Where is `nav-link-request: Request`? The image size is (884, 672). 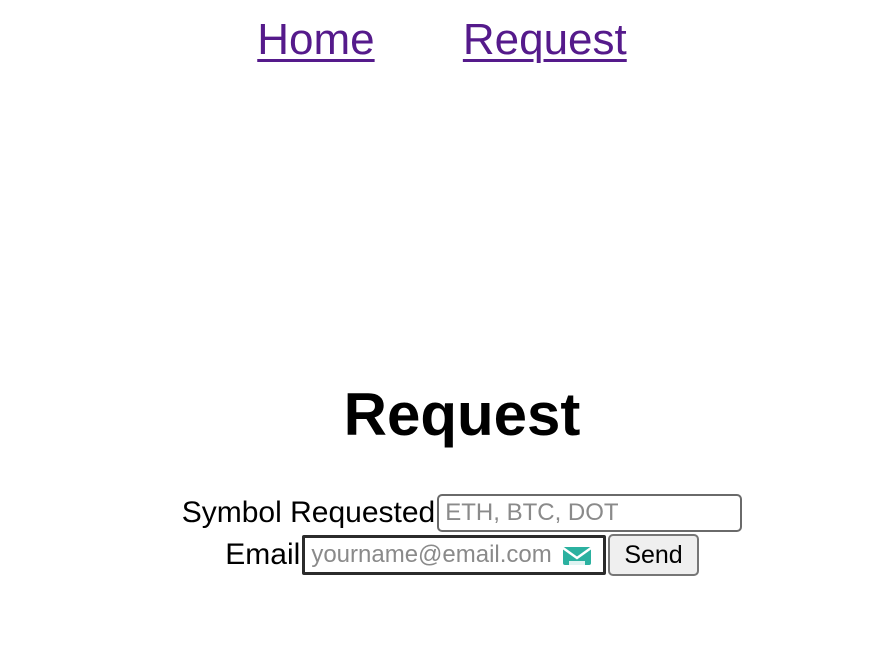
nav-link-request: Request is located at coordinates (545, 39).